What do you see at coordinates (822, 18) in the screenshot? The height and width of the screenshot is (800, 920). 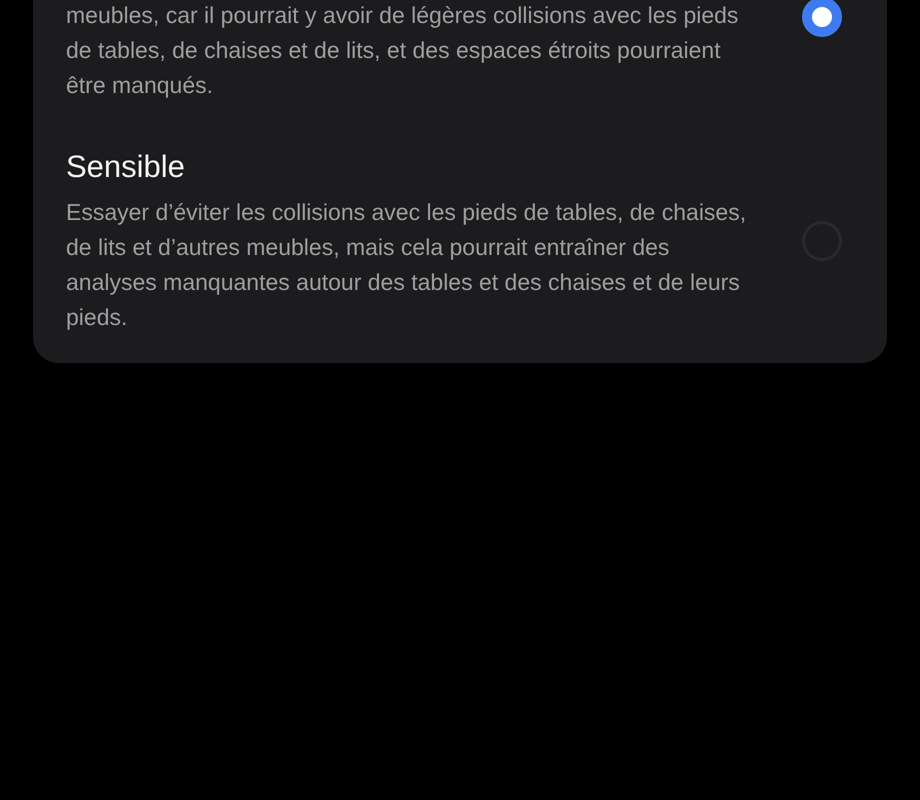 I see `radio-button` at bounding box center [822, 18].